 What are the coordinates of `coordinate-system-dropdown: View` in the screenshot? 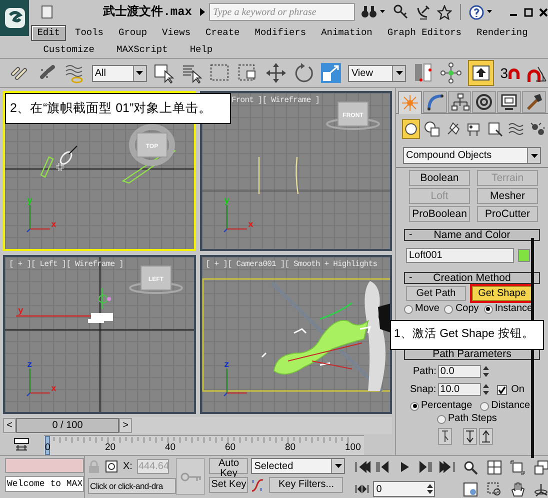 It's located at (377, 73).